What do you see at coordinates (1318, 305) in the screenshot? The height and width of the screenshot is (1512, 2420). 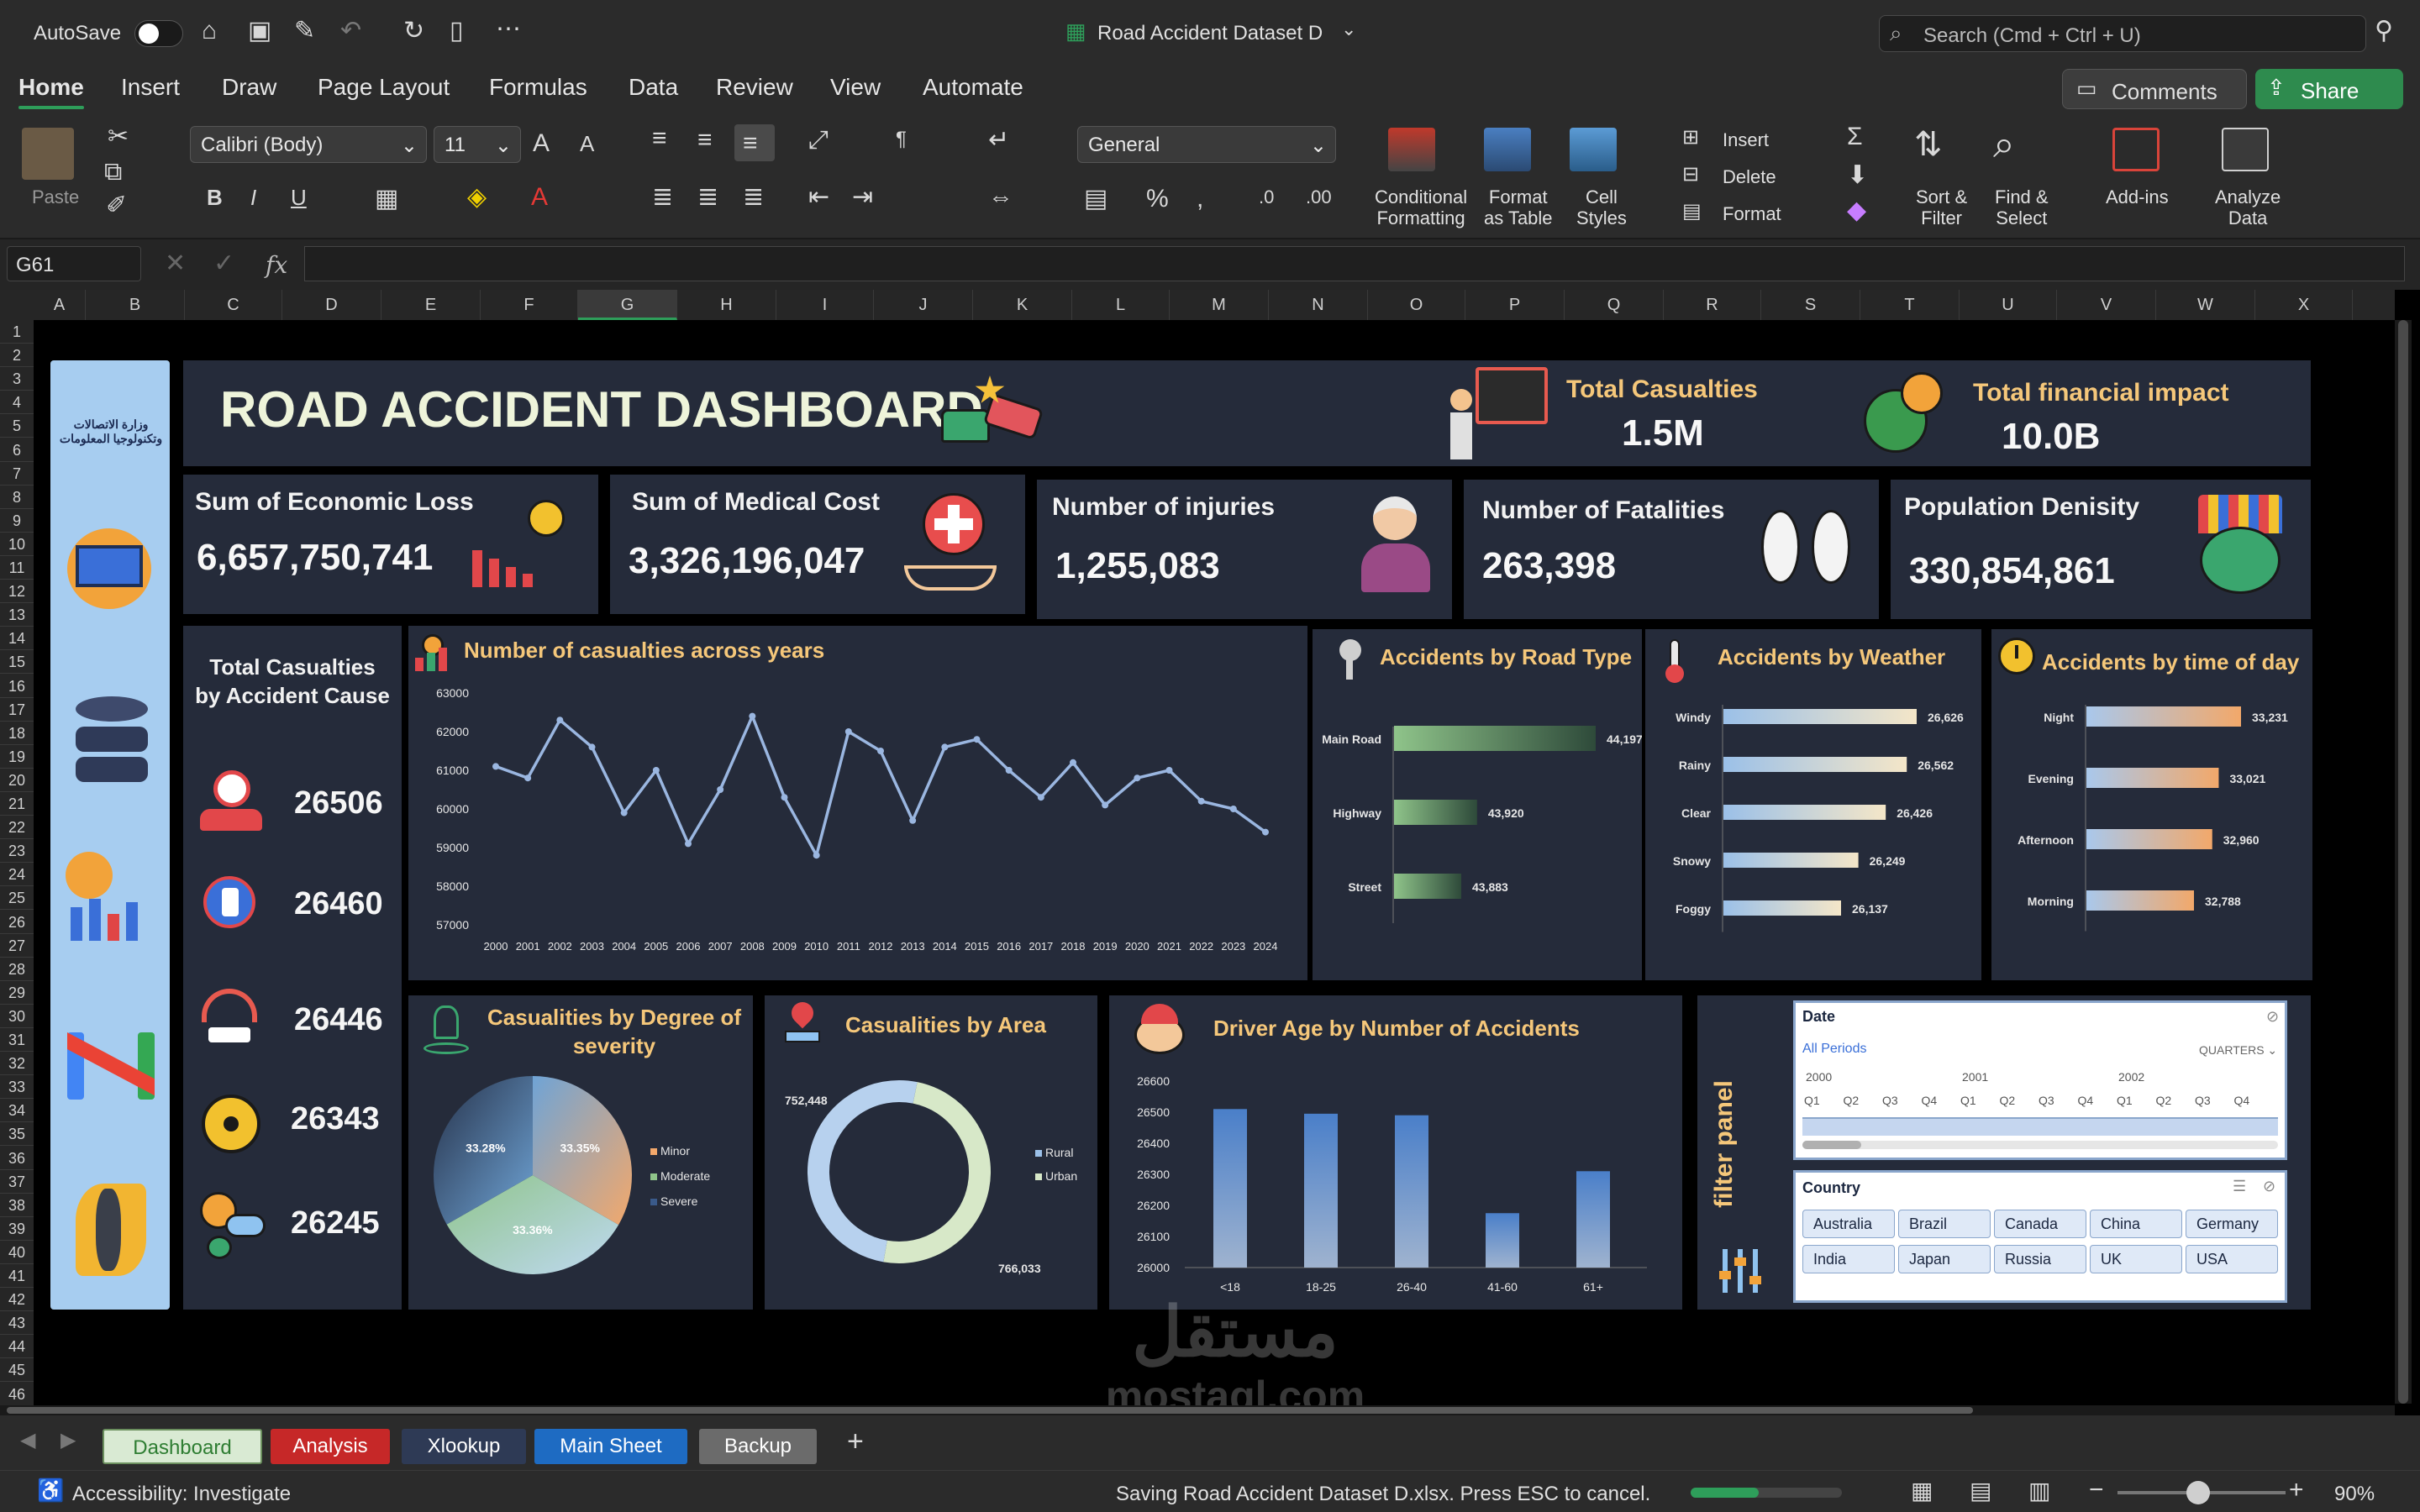 I see `column-header: N` at bounding box center [1318, 305].